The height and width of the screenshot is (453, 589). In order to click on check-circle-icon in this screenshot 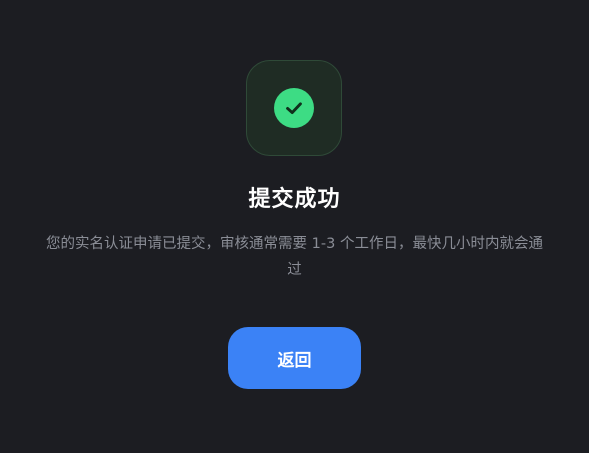, I will do `click(294, 108)`.